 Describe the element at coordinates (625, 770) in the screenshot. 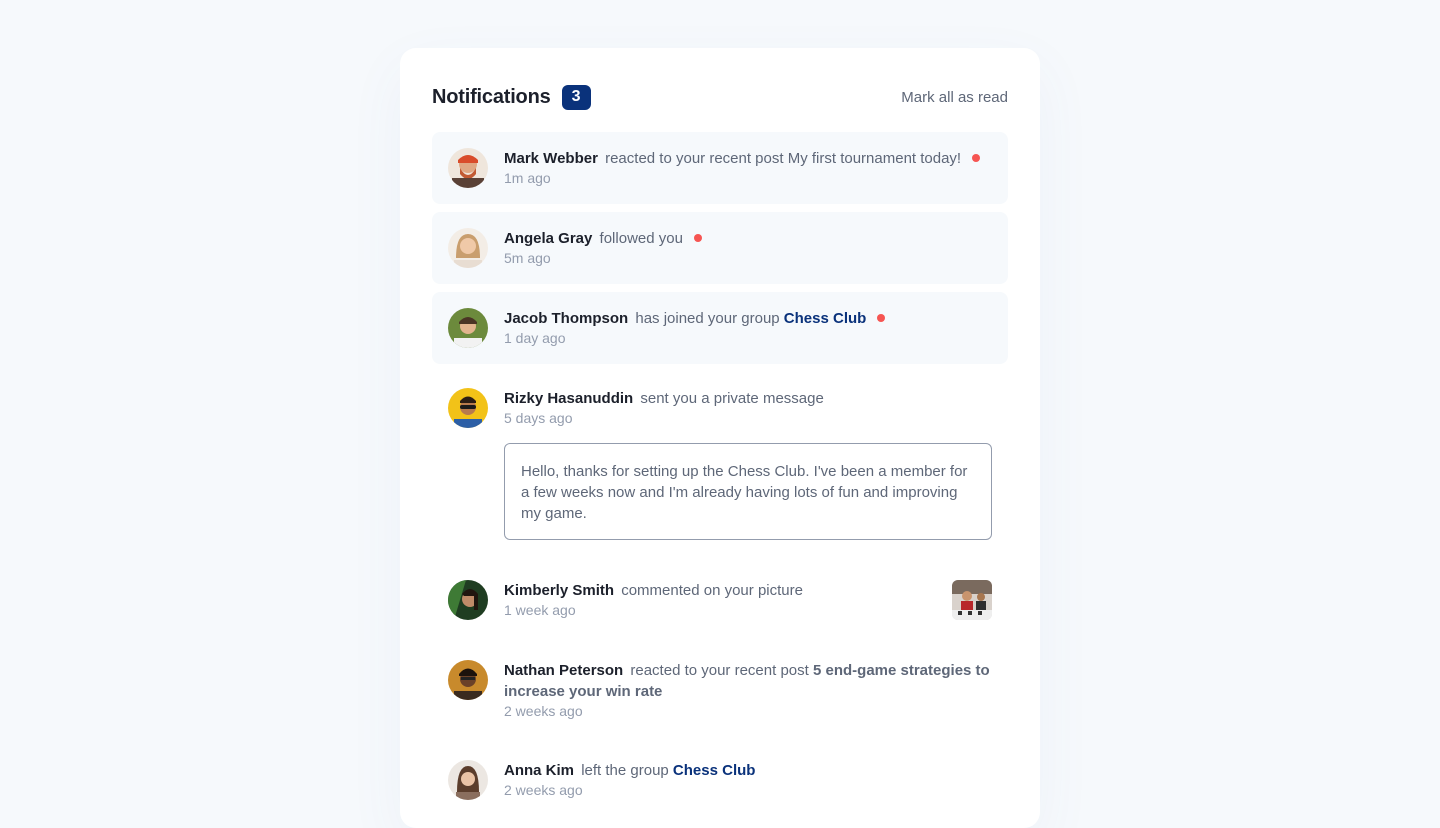

I see `notification-action: left the group` at that location.